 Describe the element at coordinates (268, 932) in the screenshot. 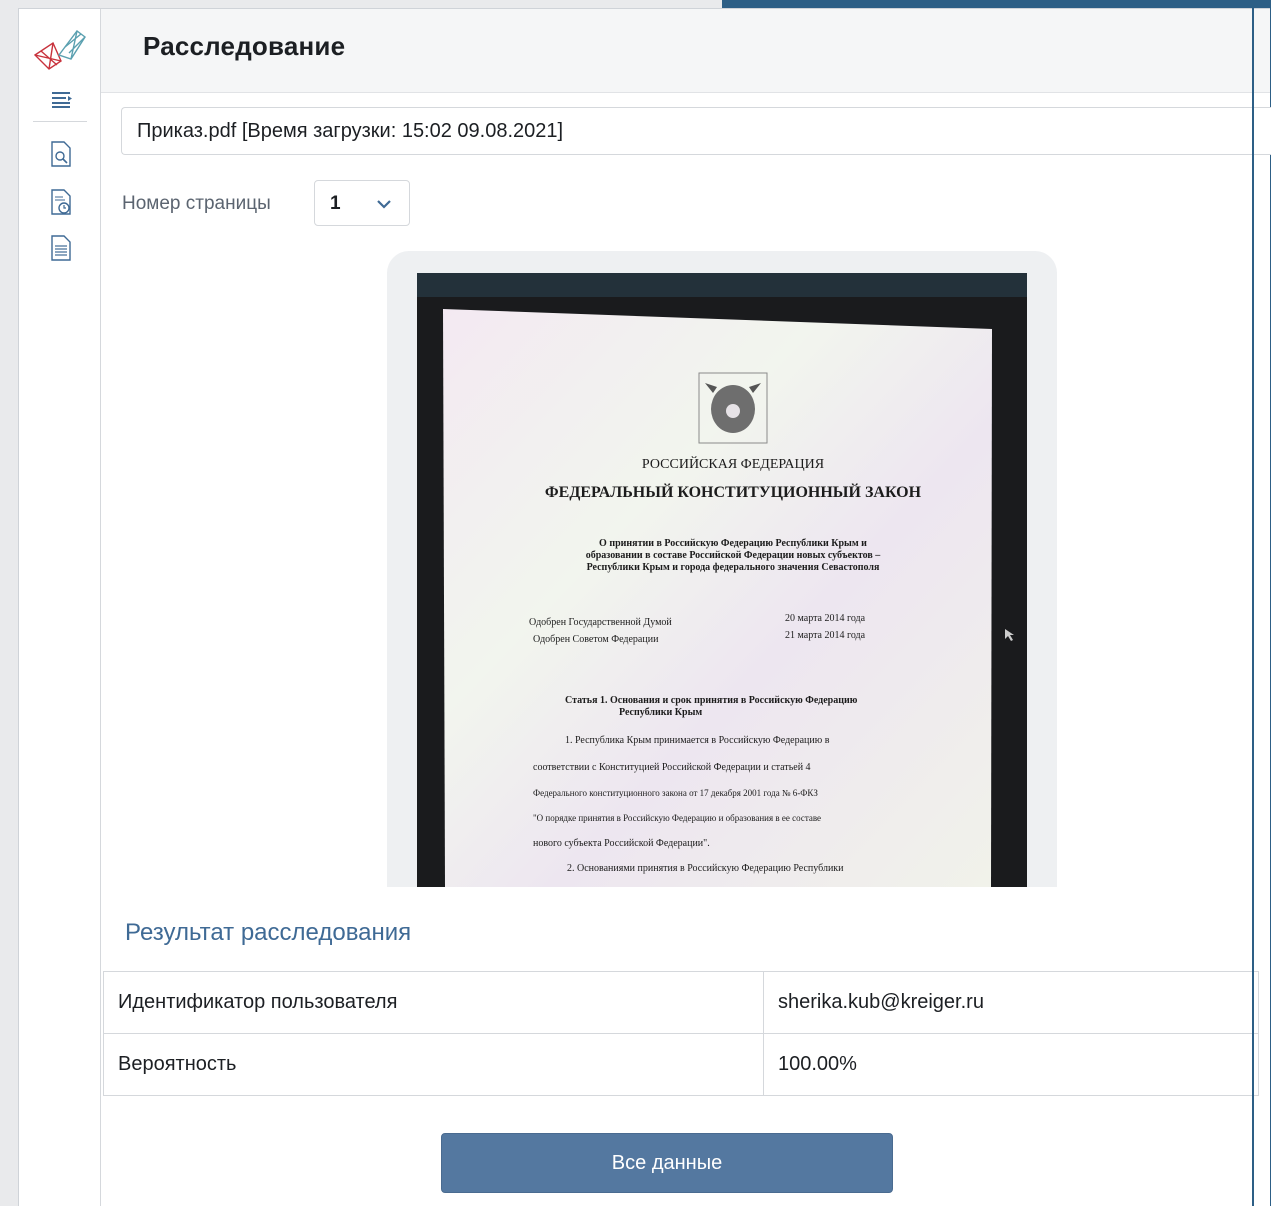

I see `result-title: Результат расследования` at that location.